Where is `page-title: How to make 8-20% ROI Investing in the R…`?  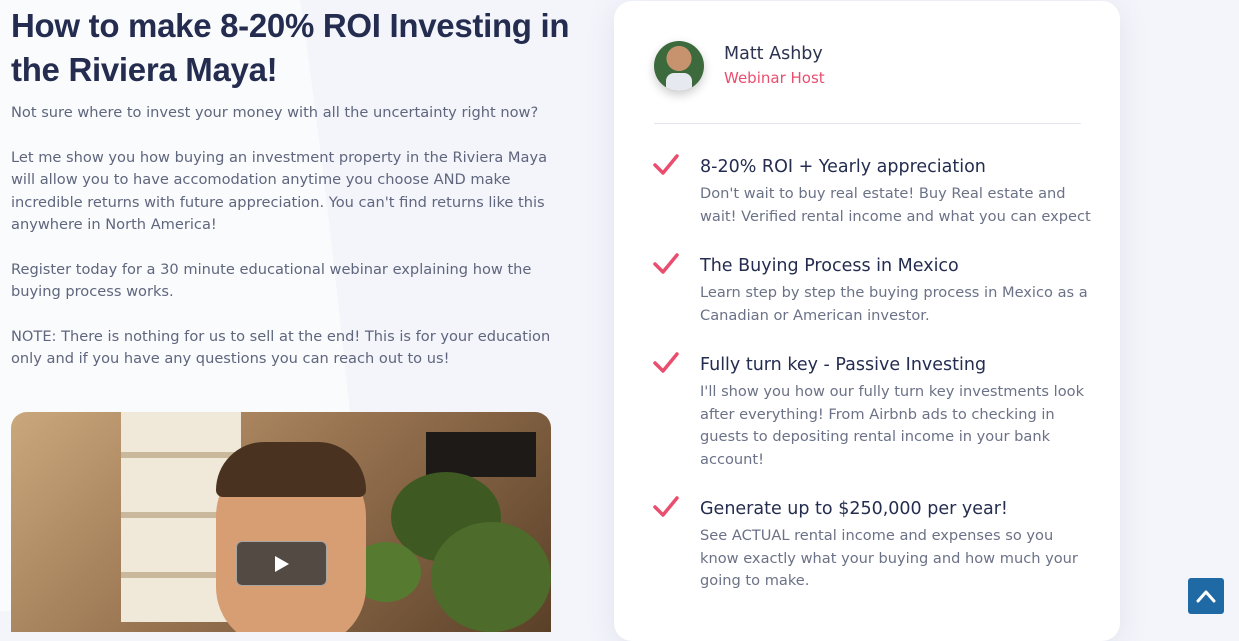 page-title: How to make 8-20% ROI Investing in the R… is located at coordinates (290, 47).